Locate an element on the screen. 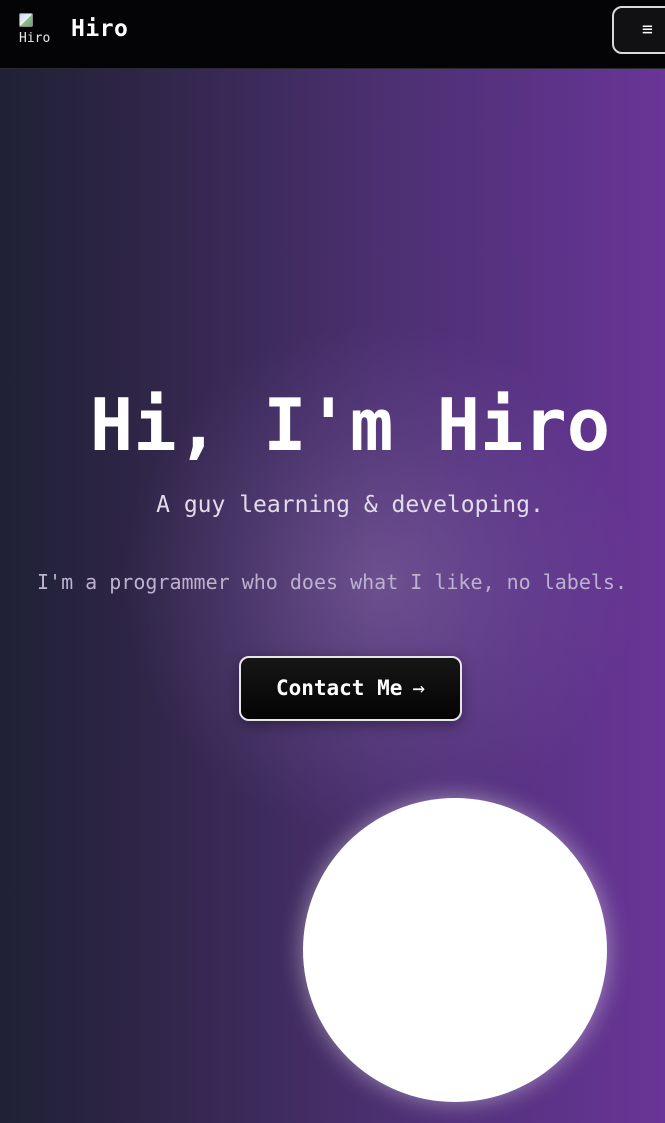  contact-me-button: Contact Me → is located at coordinates (350, 688).